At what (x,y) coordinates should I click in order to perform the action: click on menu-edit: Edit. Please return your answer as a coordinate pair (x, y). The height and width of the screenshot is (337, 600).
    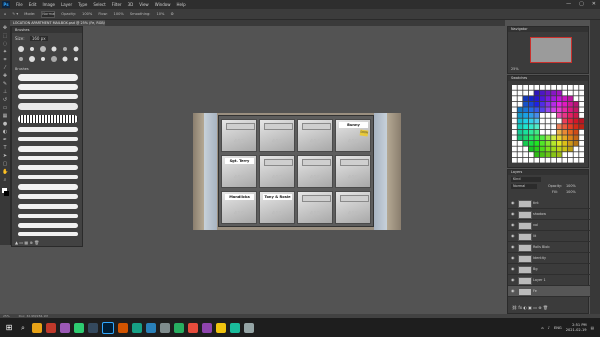
    Looking at the image, I should click on (33, 4).